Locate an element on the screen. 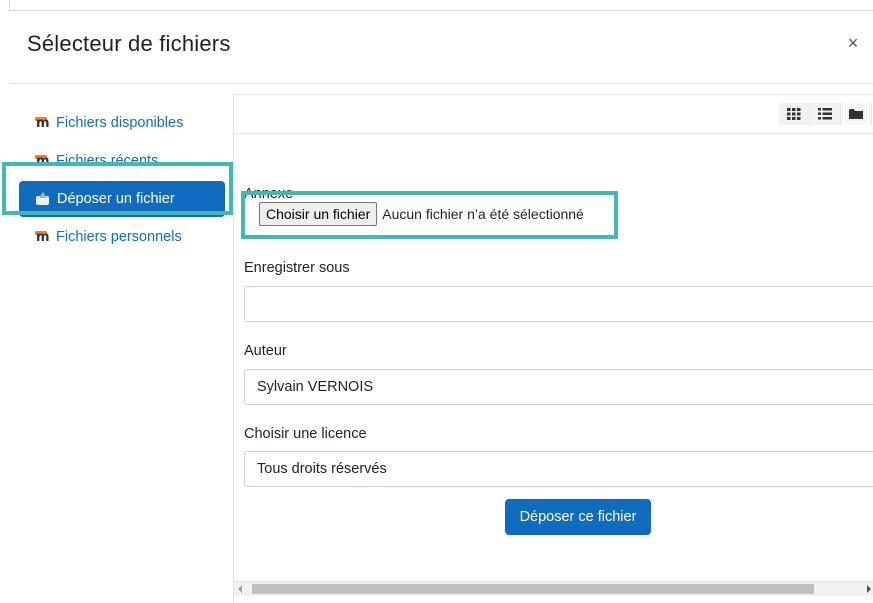 The height and width of the screenshot is (603, 873). folder-view-icon is located at coordinates (856, 114).